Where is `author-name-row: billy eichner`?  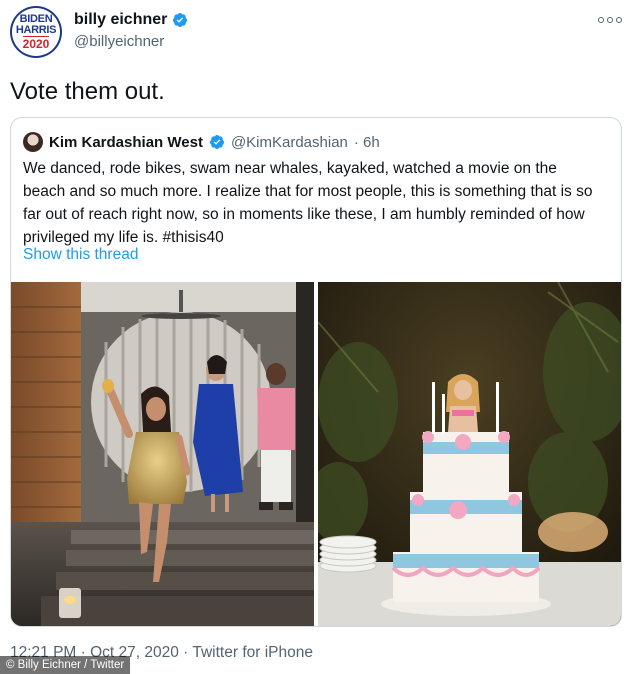 author-name-row: billy eichner is located at coordinates (131, 20).